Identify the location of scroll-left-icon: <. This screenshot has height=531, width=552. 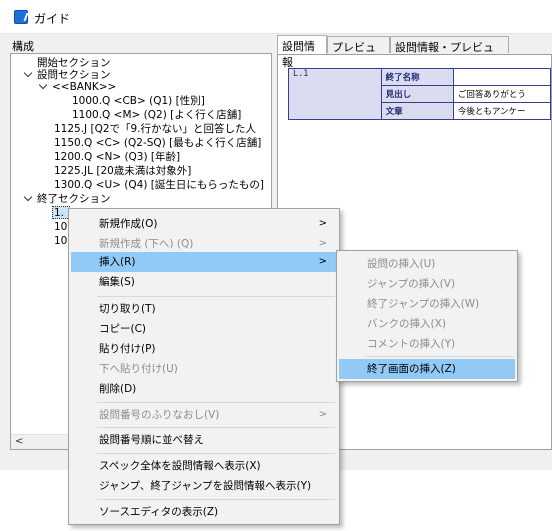
(19, 441).